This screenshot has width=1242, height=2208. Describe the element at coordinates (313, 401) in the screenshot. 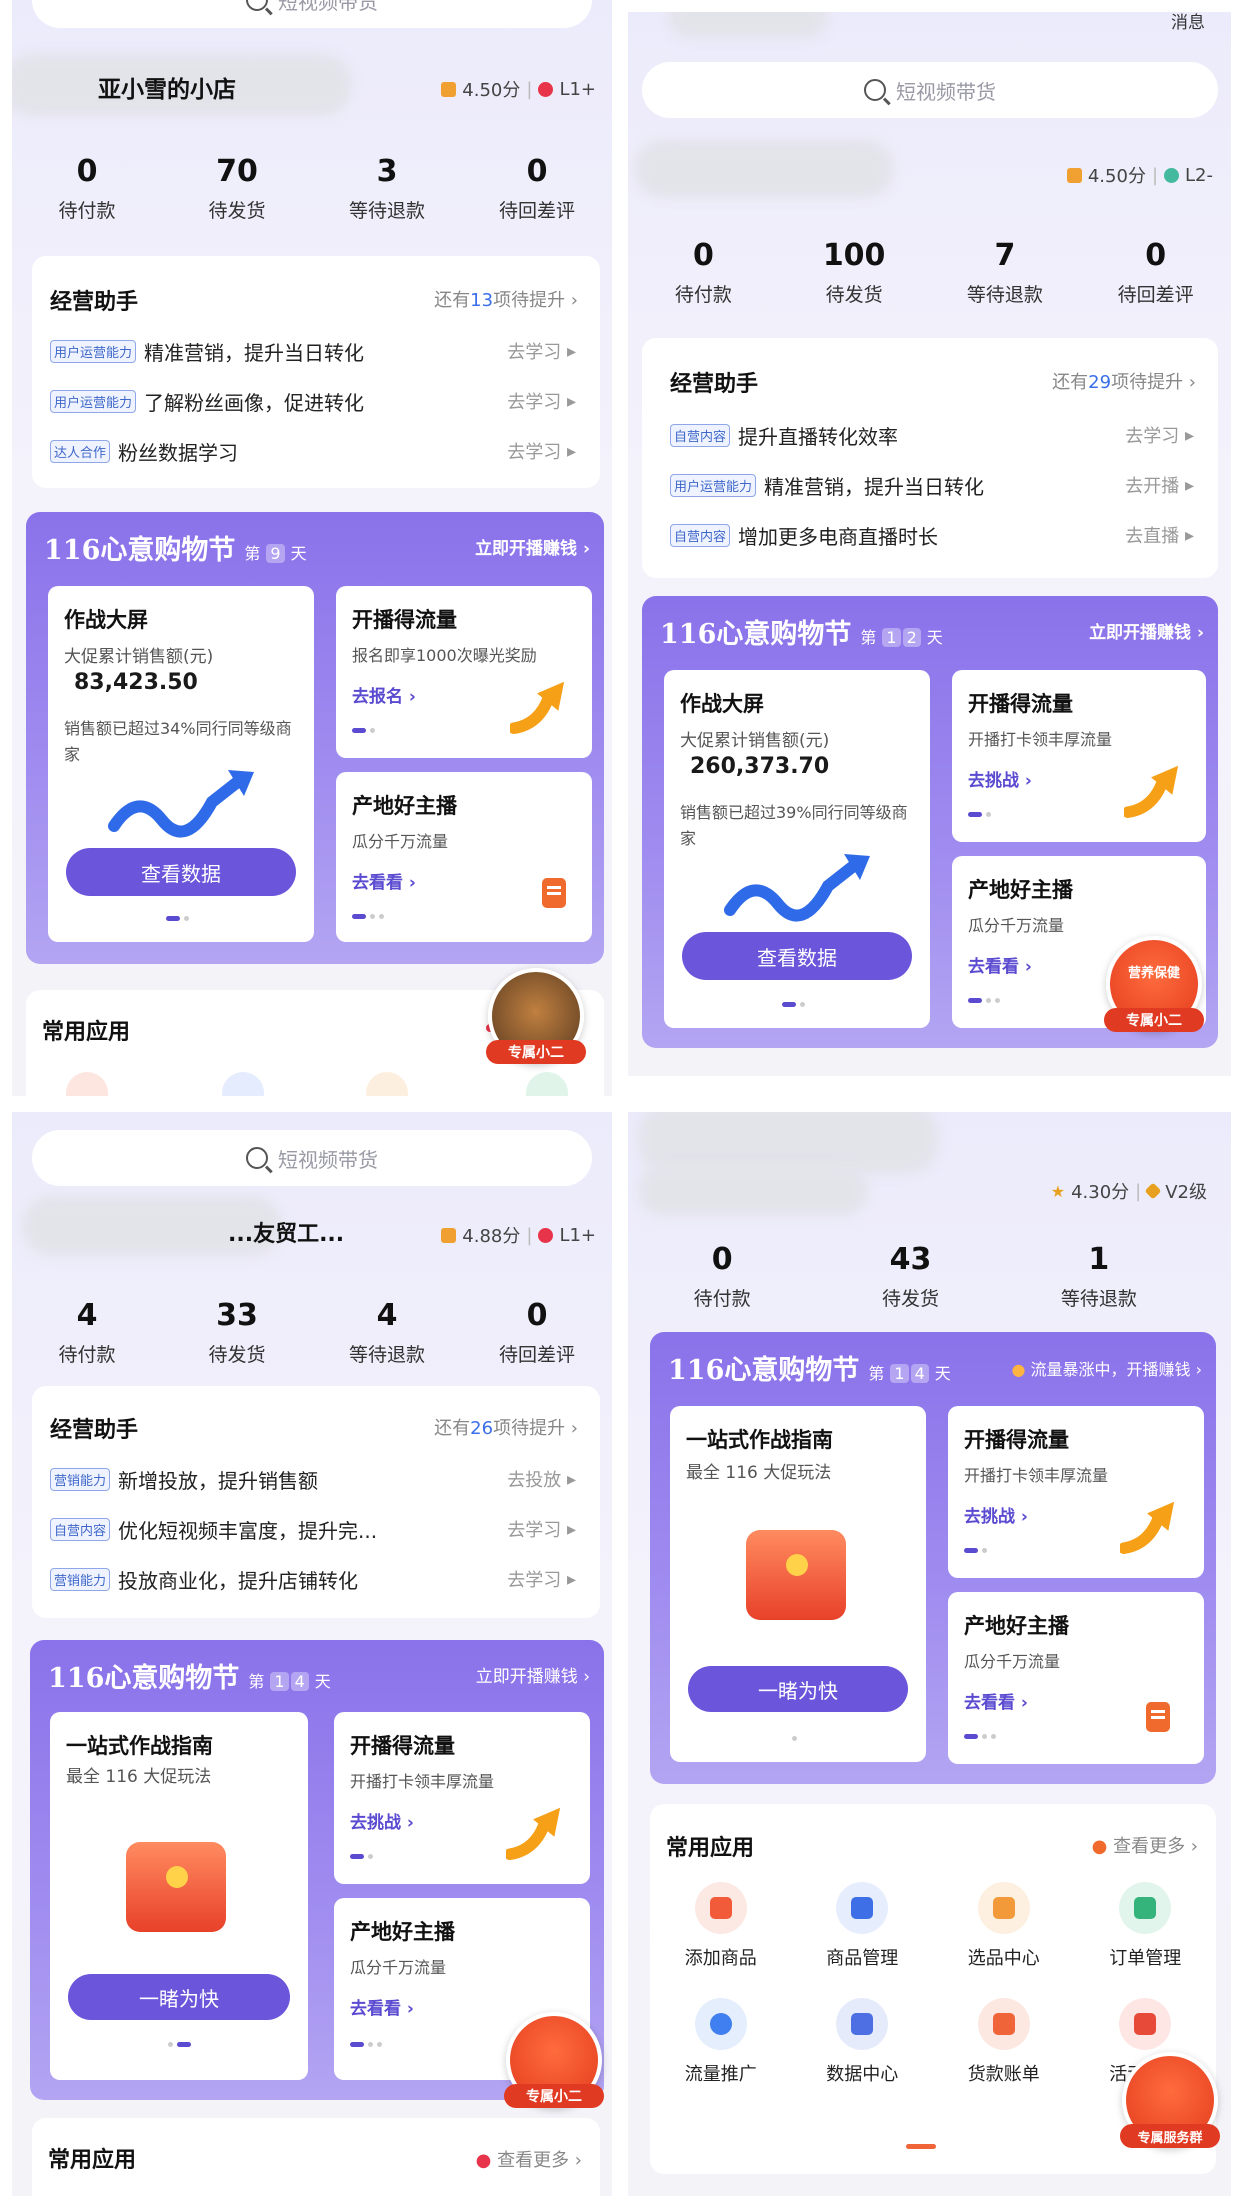

I see `assistant-row: 用户运营能力 了解粉丝画像，促进转化 去学习 ▸` at that location.